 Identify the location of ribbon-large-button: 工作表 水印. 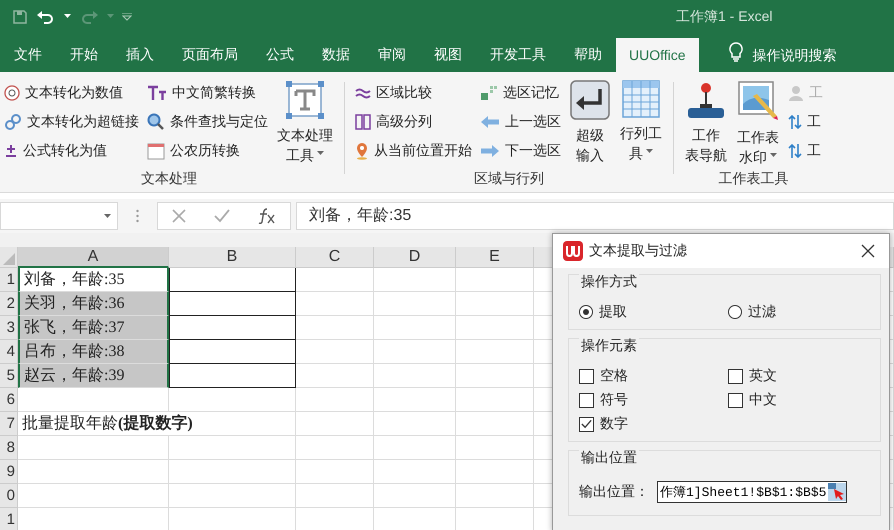
(758, 124).